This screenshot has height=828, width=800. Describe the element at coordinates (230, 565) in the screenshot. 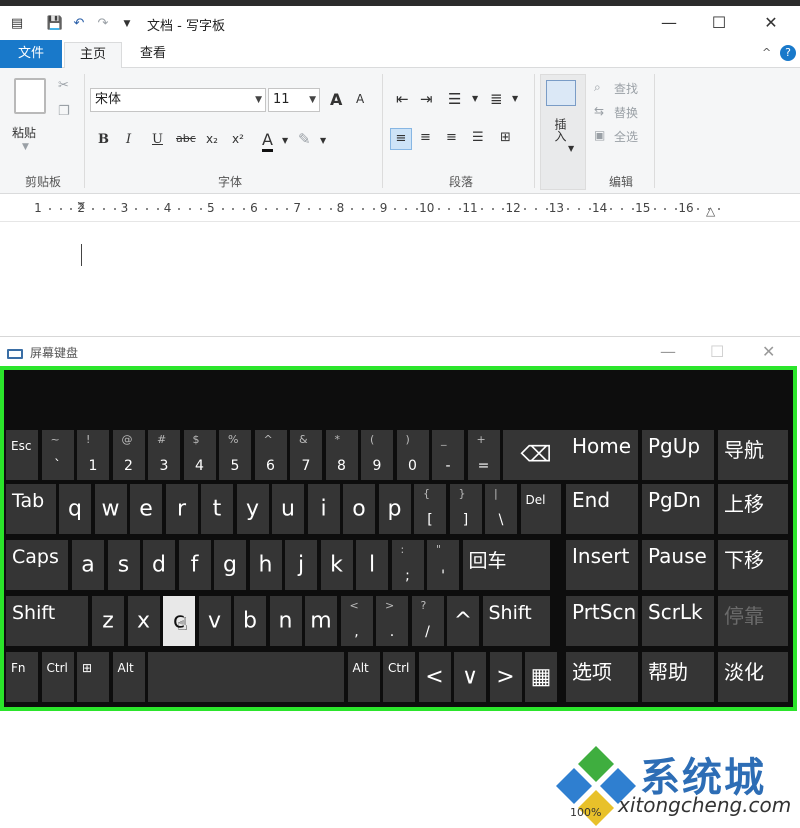

I see `key-g: g` at that location.